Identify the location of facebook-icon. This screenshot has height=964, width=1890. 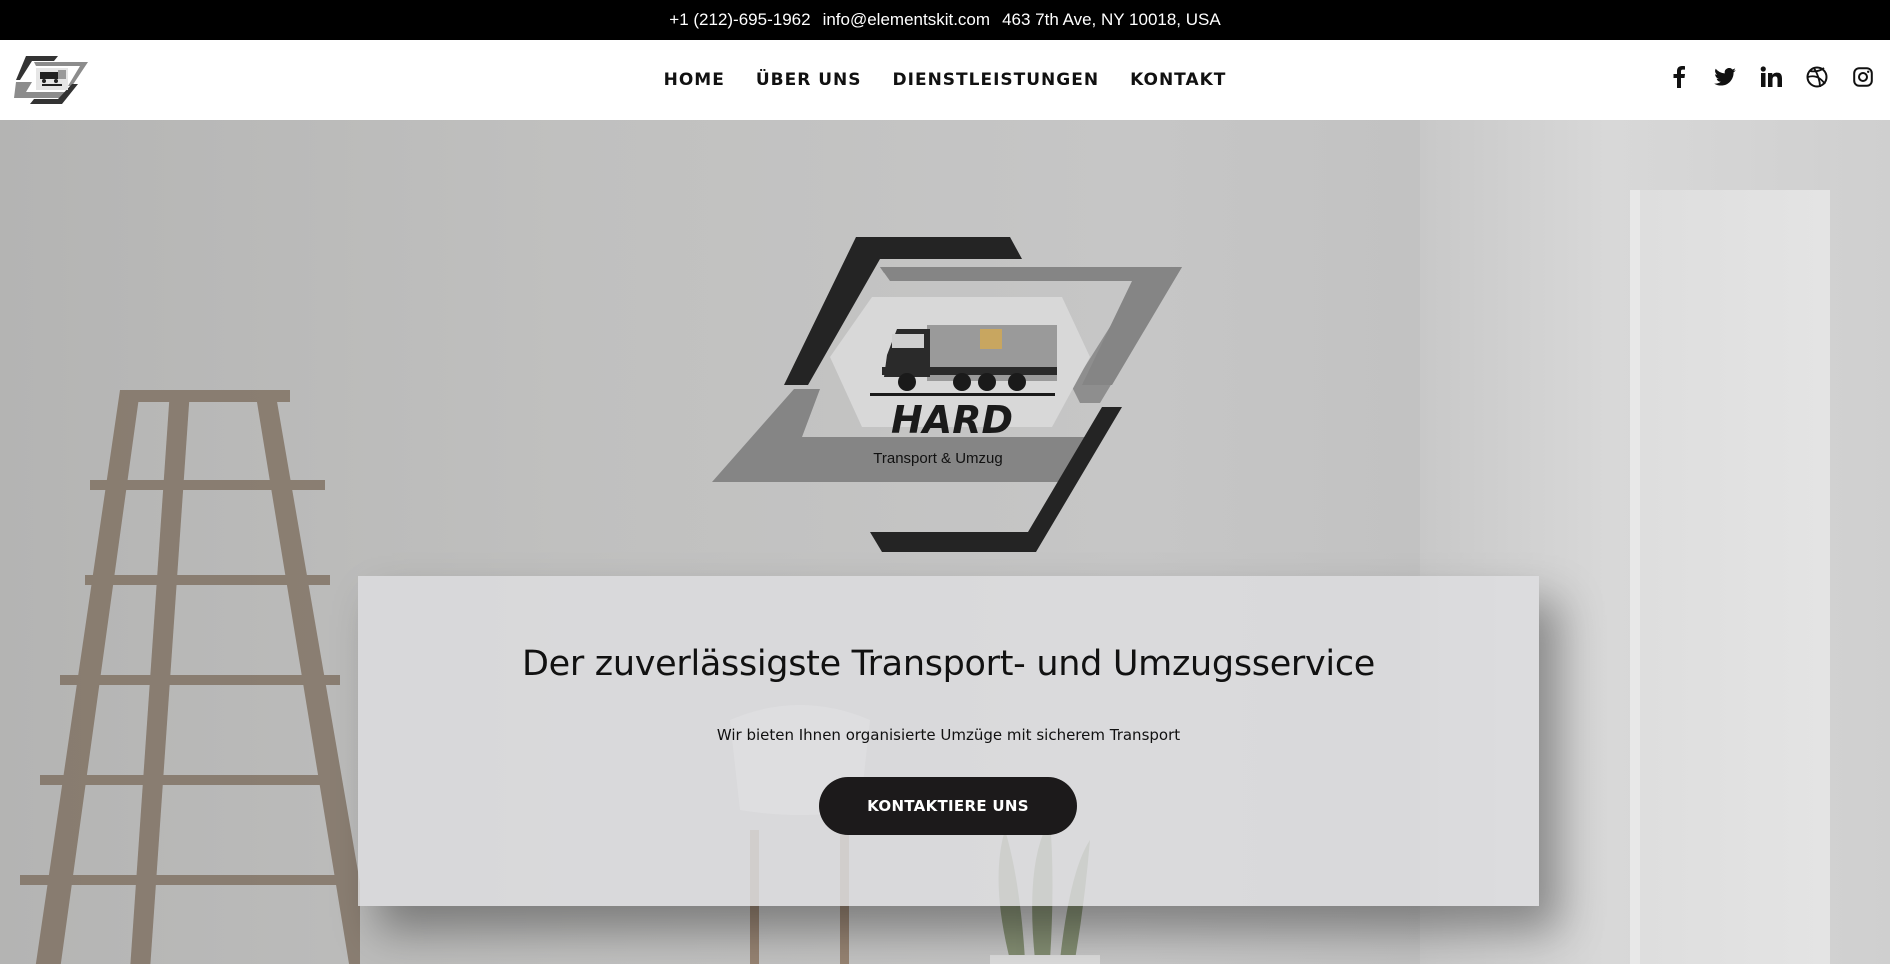
(1679, 77).